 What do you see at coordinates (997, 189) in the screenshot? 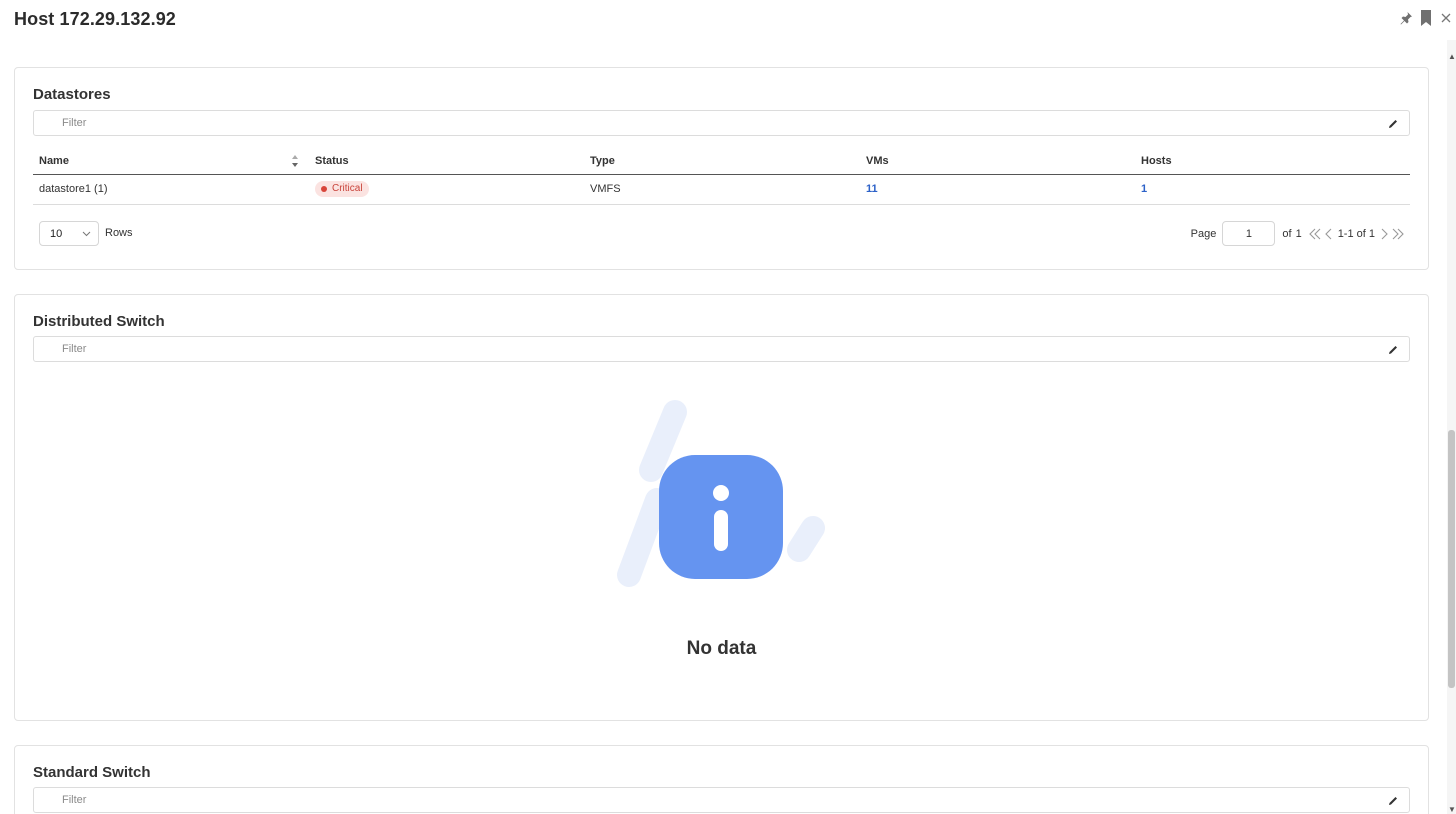
I see `vms-cell: 11` at bounding box center [997, 189].